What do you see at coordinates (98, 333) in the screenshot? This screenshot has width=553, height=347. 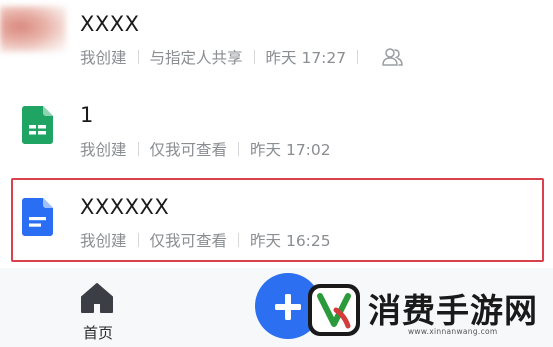 I see `nav-home-label: 首页` at bounding box center [98, 333].